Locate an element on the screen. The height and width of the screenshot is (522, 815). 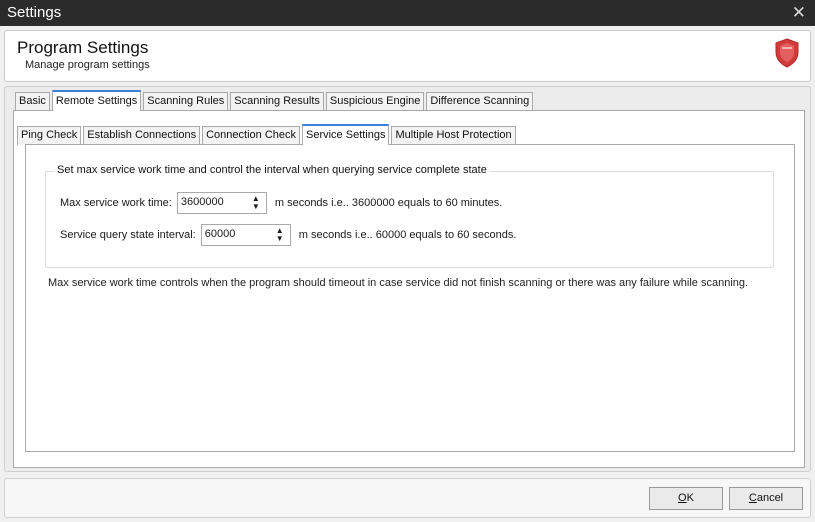
footer-bar: OK Cancel is located at coordinates (407, 498).